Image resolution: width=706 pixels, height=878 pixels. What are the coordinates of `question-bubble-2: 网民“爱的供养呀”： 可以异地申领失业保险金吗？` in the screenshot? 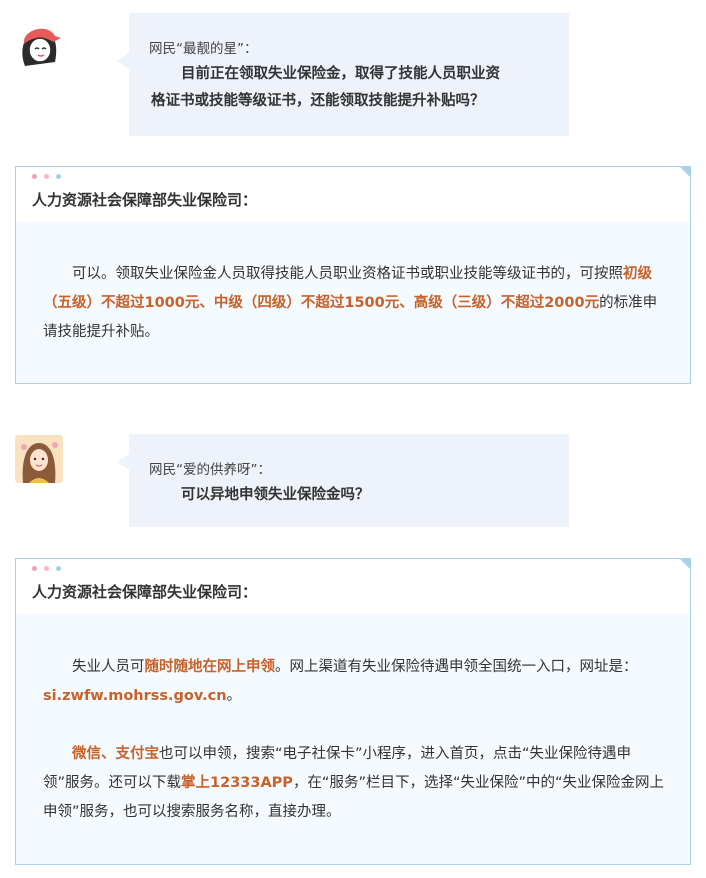 It's located at (343, 480).